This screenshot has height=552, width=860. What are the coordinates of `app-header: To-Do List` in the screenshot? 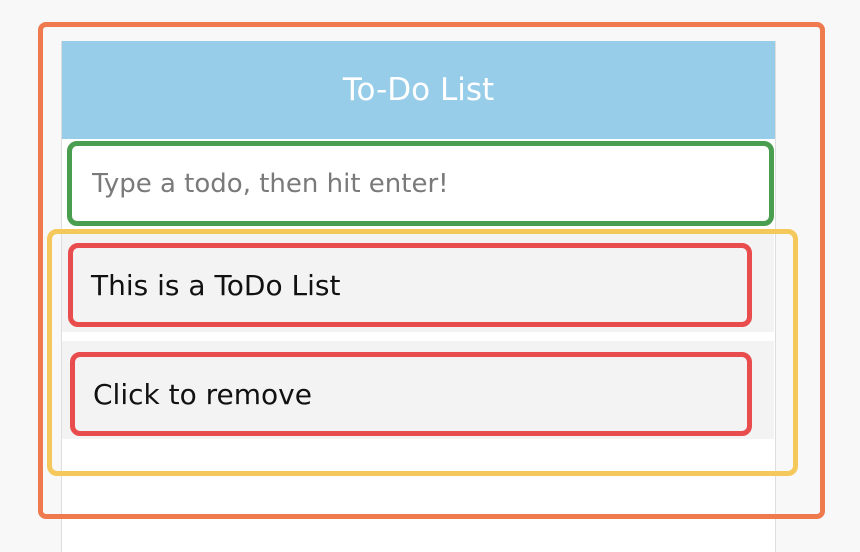 It's located at (418, 90).